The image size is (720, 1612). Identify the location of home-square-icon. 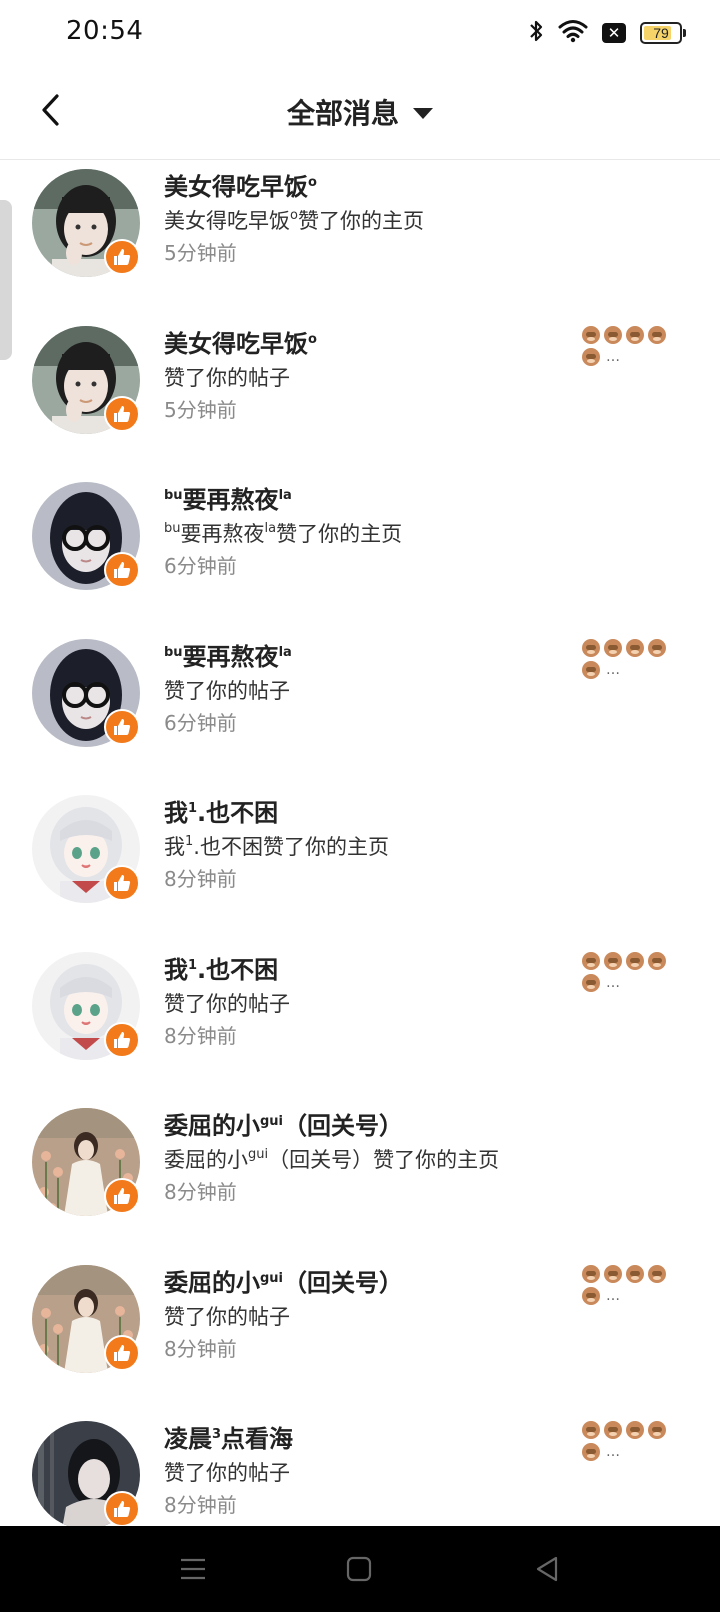
(359, 1569).